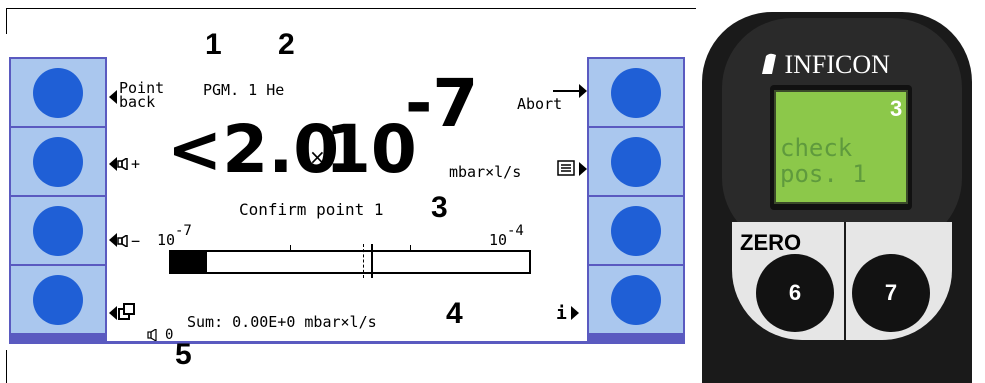 Image resolution: width=985 pixels, height=383 pixels. Describe the element at coordinates (135, 241) in the screenshot. I see `volume-down-label: −` at that location.